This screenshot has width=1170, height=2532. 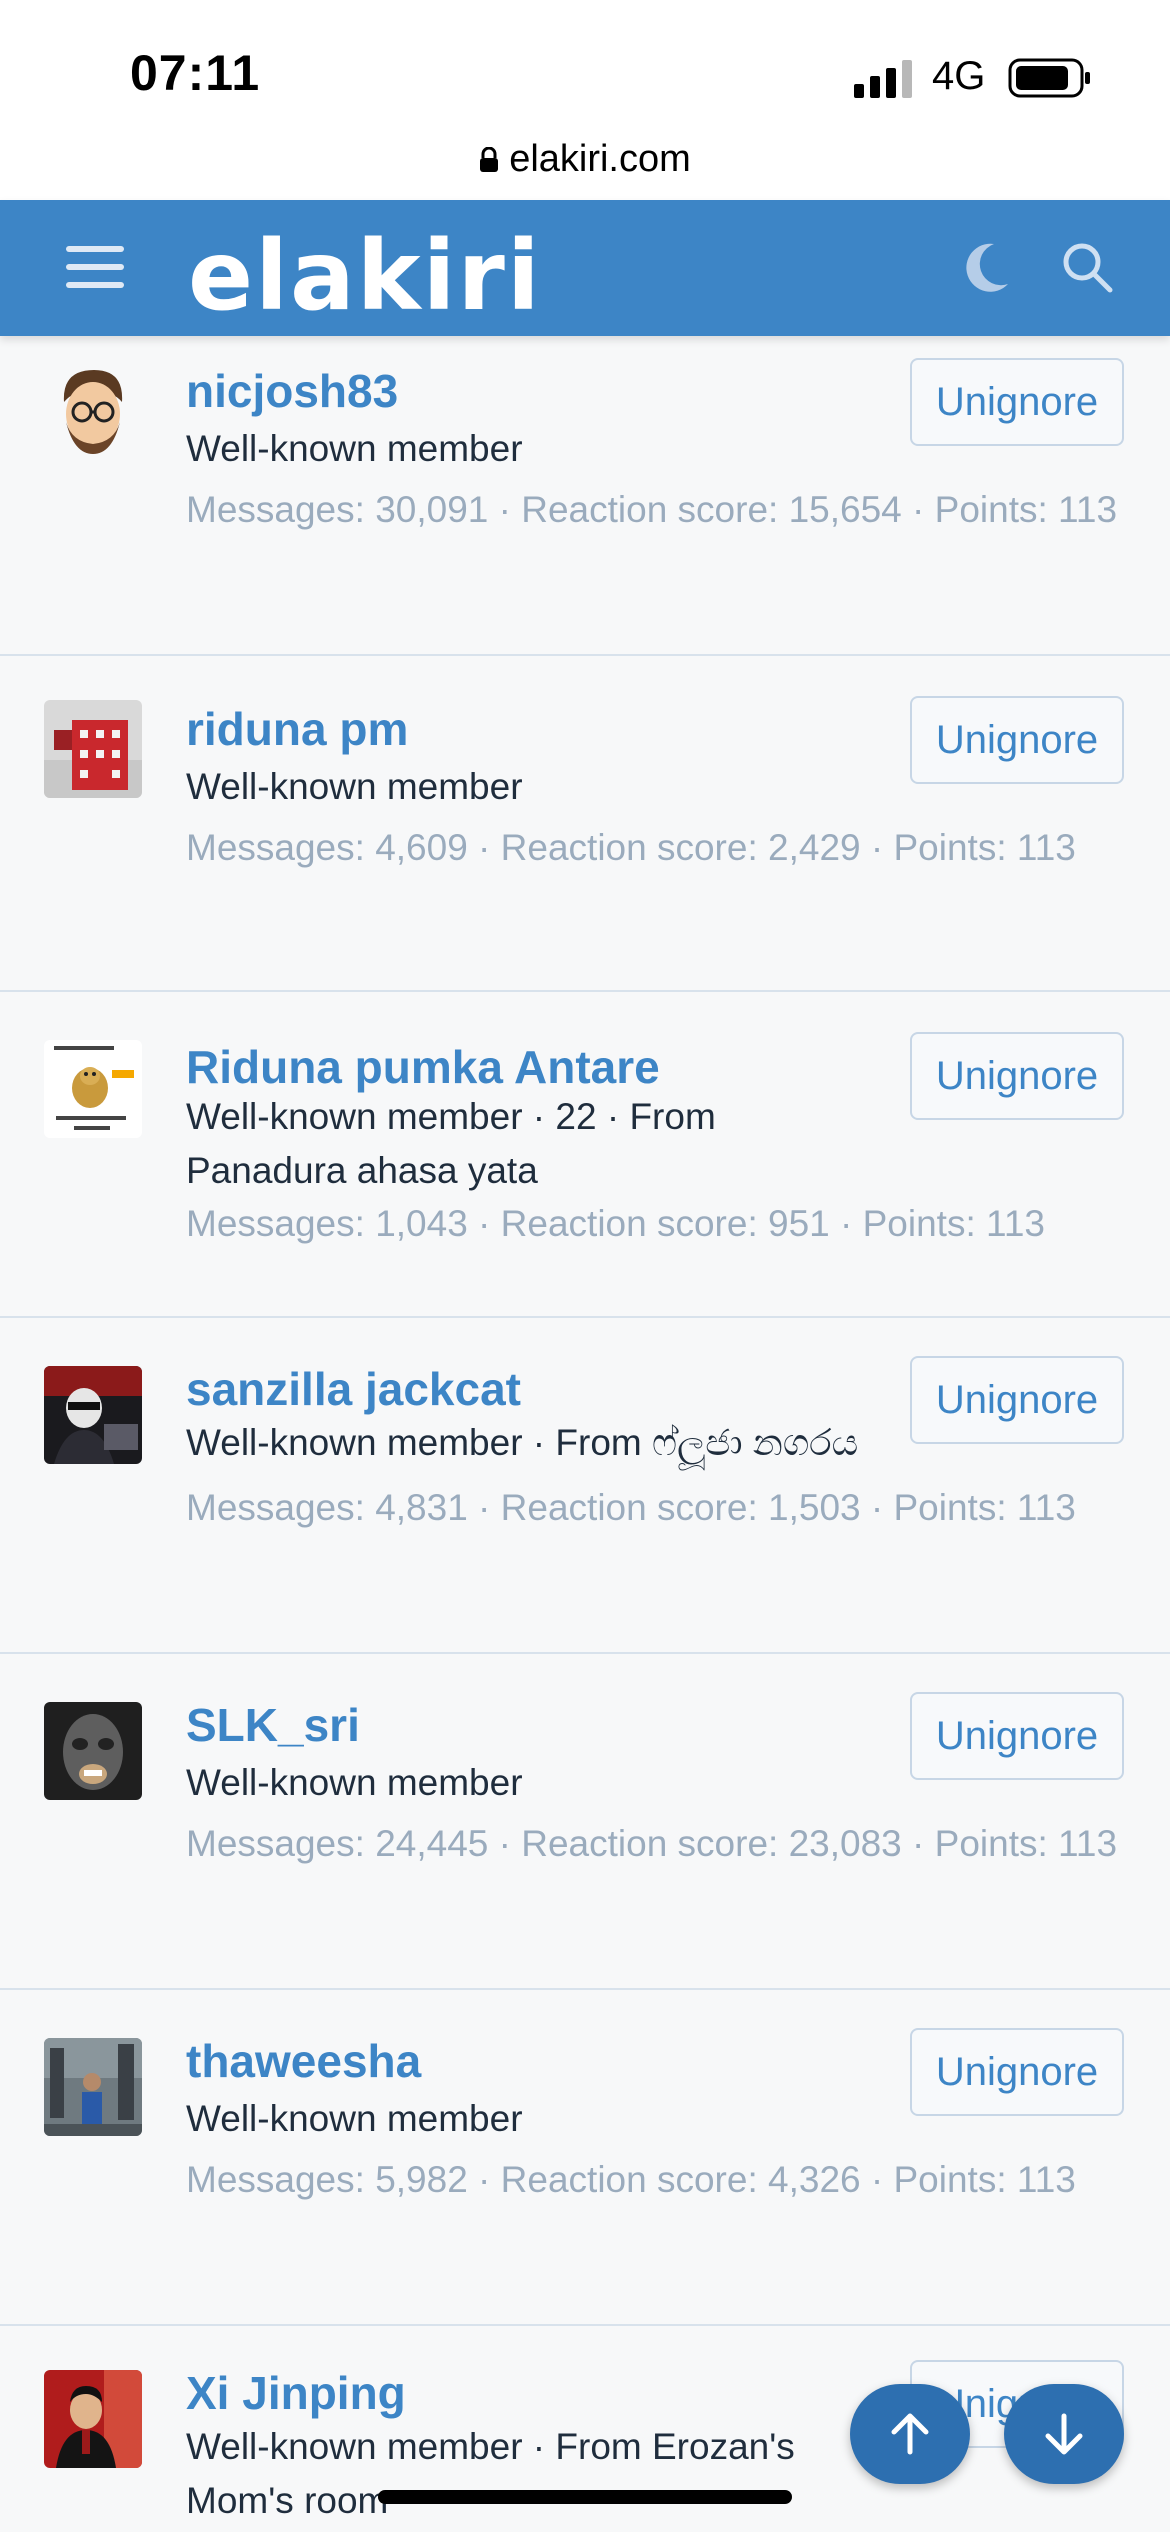 What do you see at coordinates (1049, 78) in the screenshot?
I see `battery-icon` at bounding box center [1049, 78].